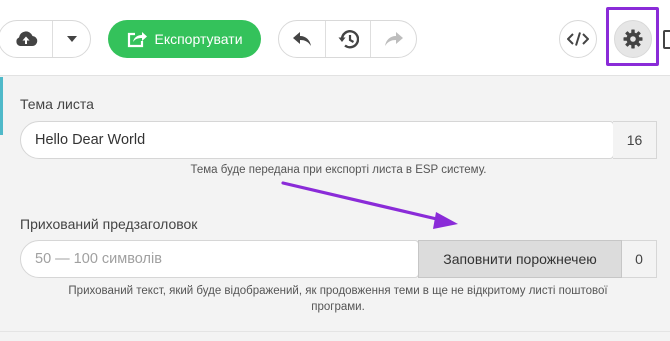 The width and height of the screenshot is (670, 341). What do you see at coordinates (317, 140) in the screenshot?
I see `subject-input: Hello Dear World` at bounding box center [317, 140].